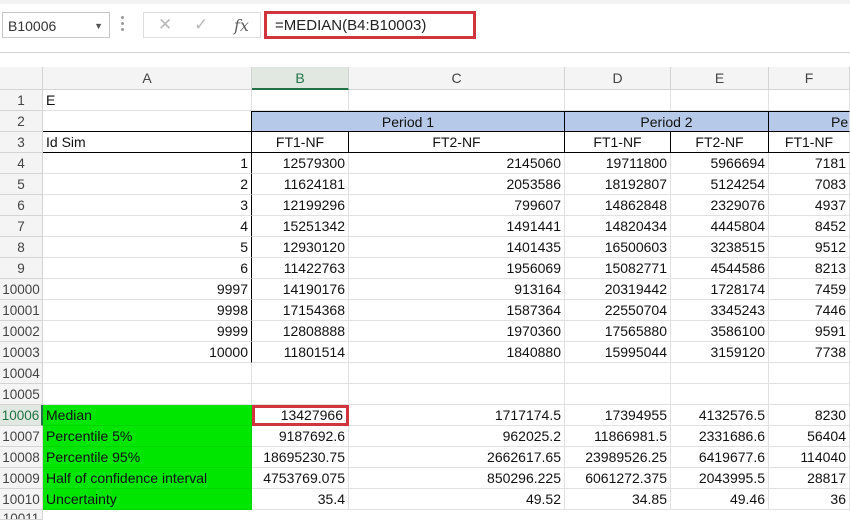 The width and height of the screenshot is (850, 520). I want to click on stat-cell: 17394955, so click(618, 415).